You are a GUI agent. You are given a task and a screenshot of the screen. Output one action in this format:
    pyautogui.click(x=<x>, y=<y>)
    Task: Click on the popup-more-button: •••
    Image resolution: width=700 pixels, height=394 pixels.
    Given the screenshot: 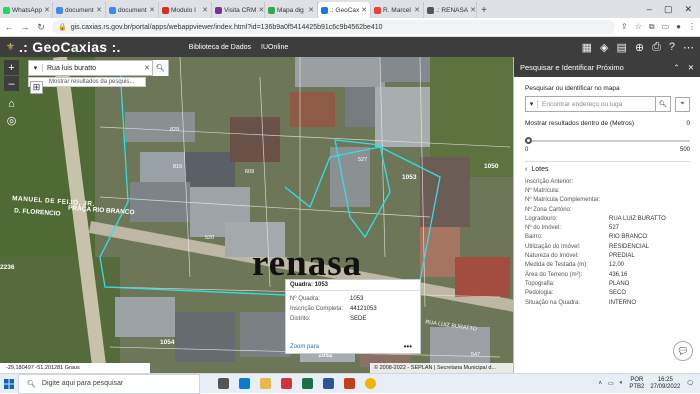 What is the action you would take?
    pyautogui.click(x=408, y=346)
    